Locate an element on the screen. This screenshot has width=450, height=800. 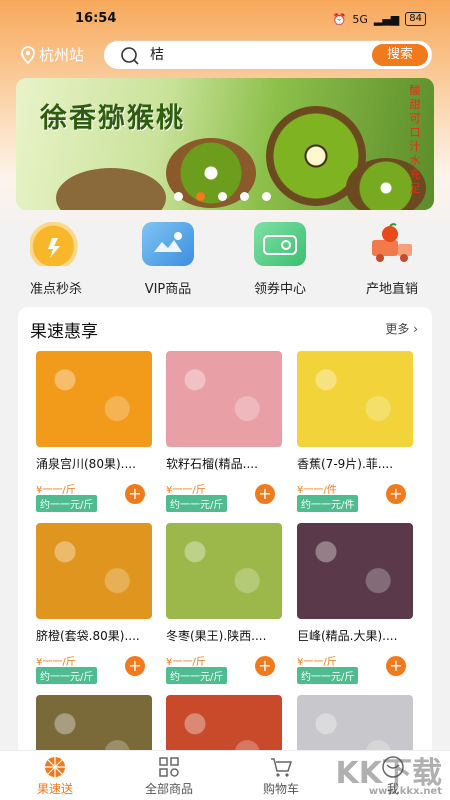
category-label: 产地直销 is located at coordinates (391, 289).